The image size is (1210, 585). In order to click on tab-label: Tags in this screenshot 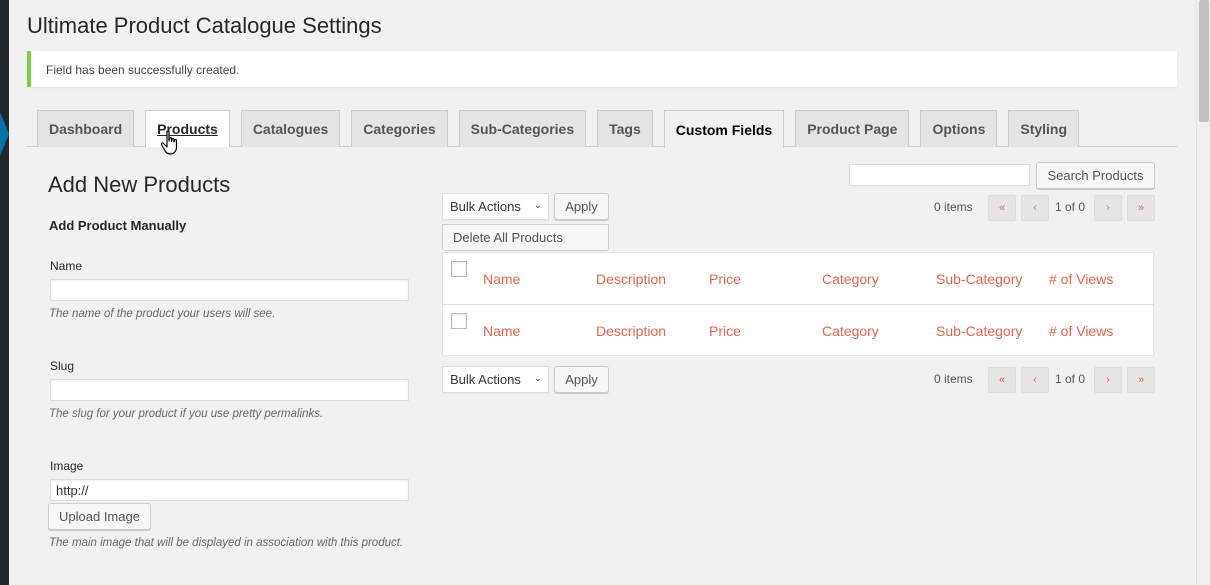, I will do `click(625, 129)`.